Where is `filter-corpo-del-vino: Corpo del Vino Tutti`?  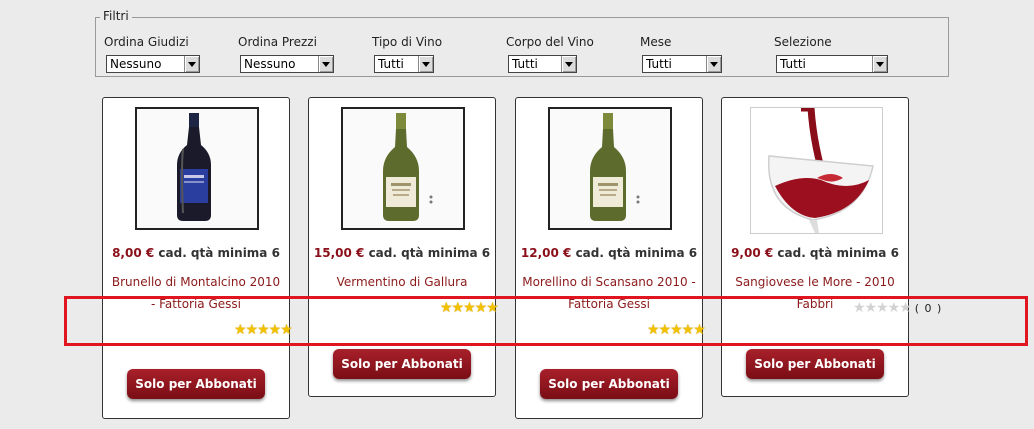 filter-corpo-del-vino: Corpo del Vino Tutti is located at coordinates (550, 54).